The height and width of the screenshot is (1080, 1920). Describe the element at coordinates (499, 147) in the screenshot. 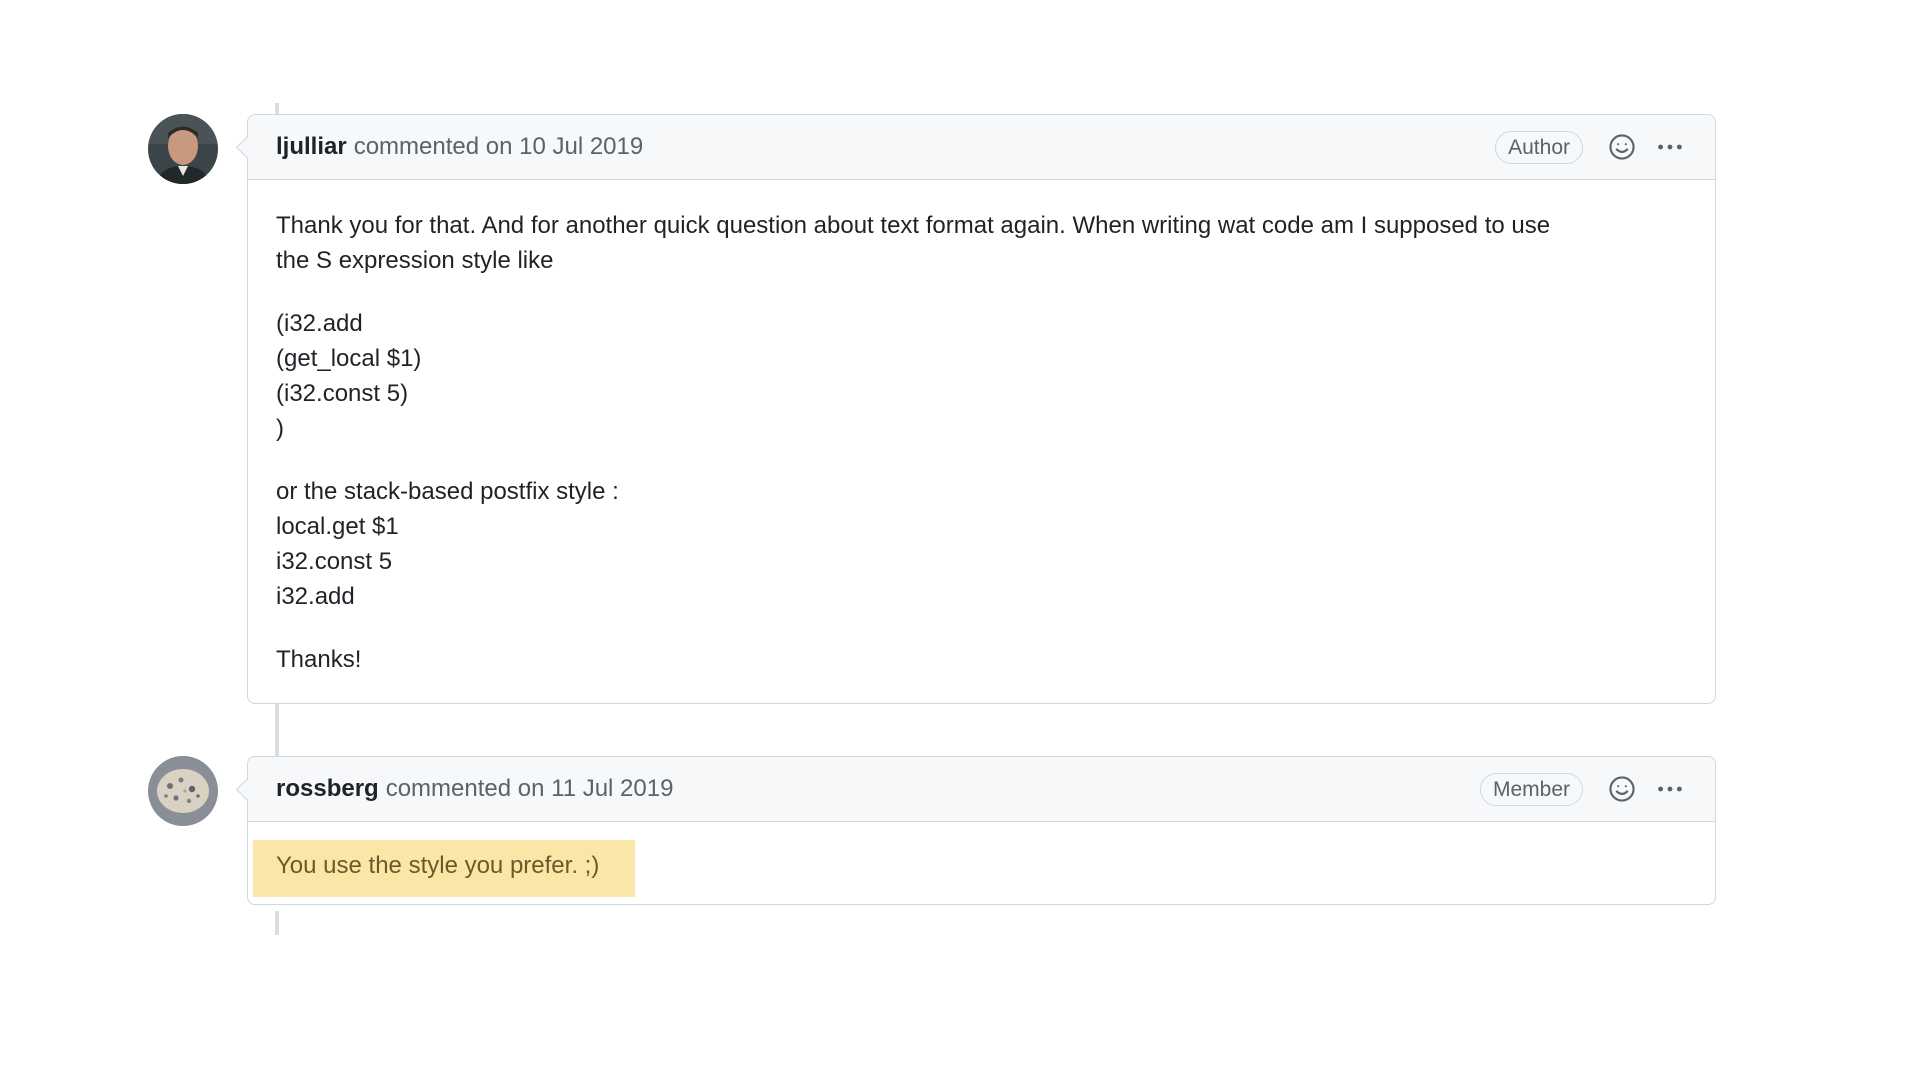

I see `comment-timestamp: commented on 10 Jul 2019` at that location.